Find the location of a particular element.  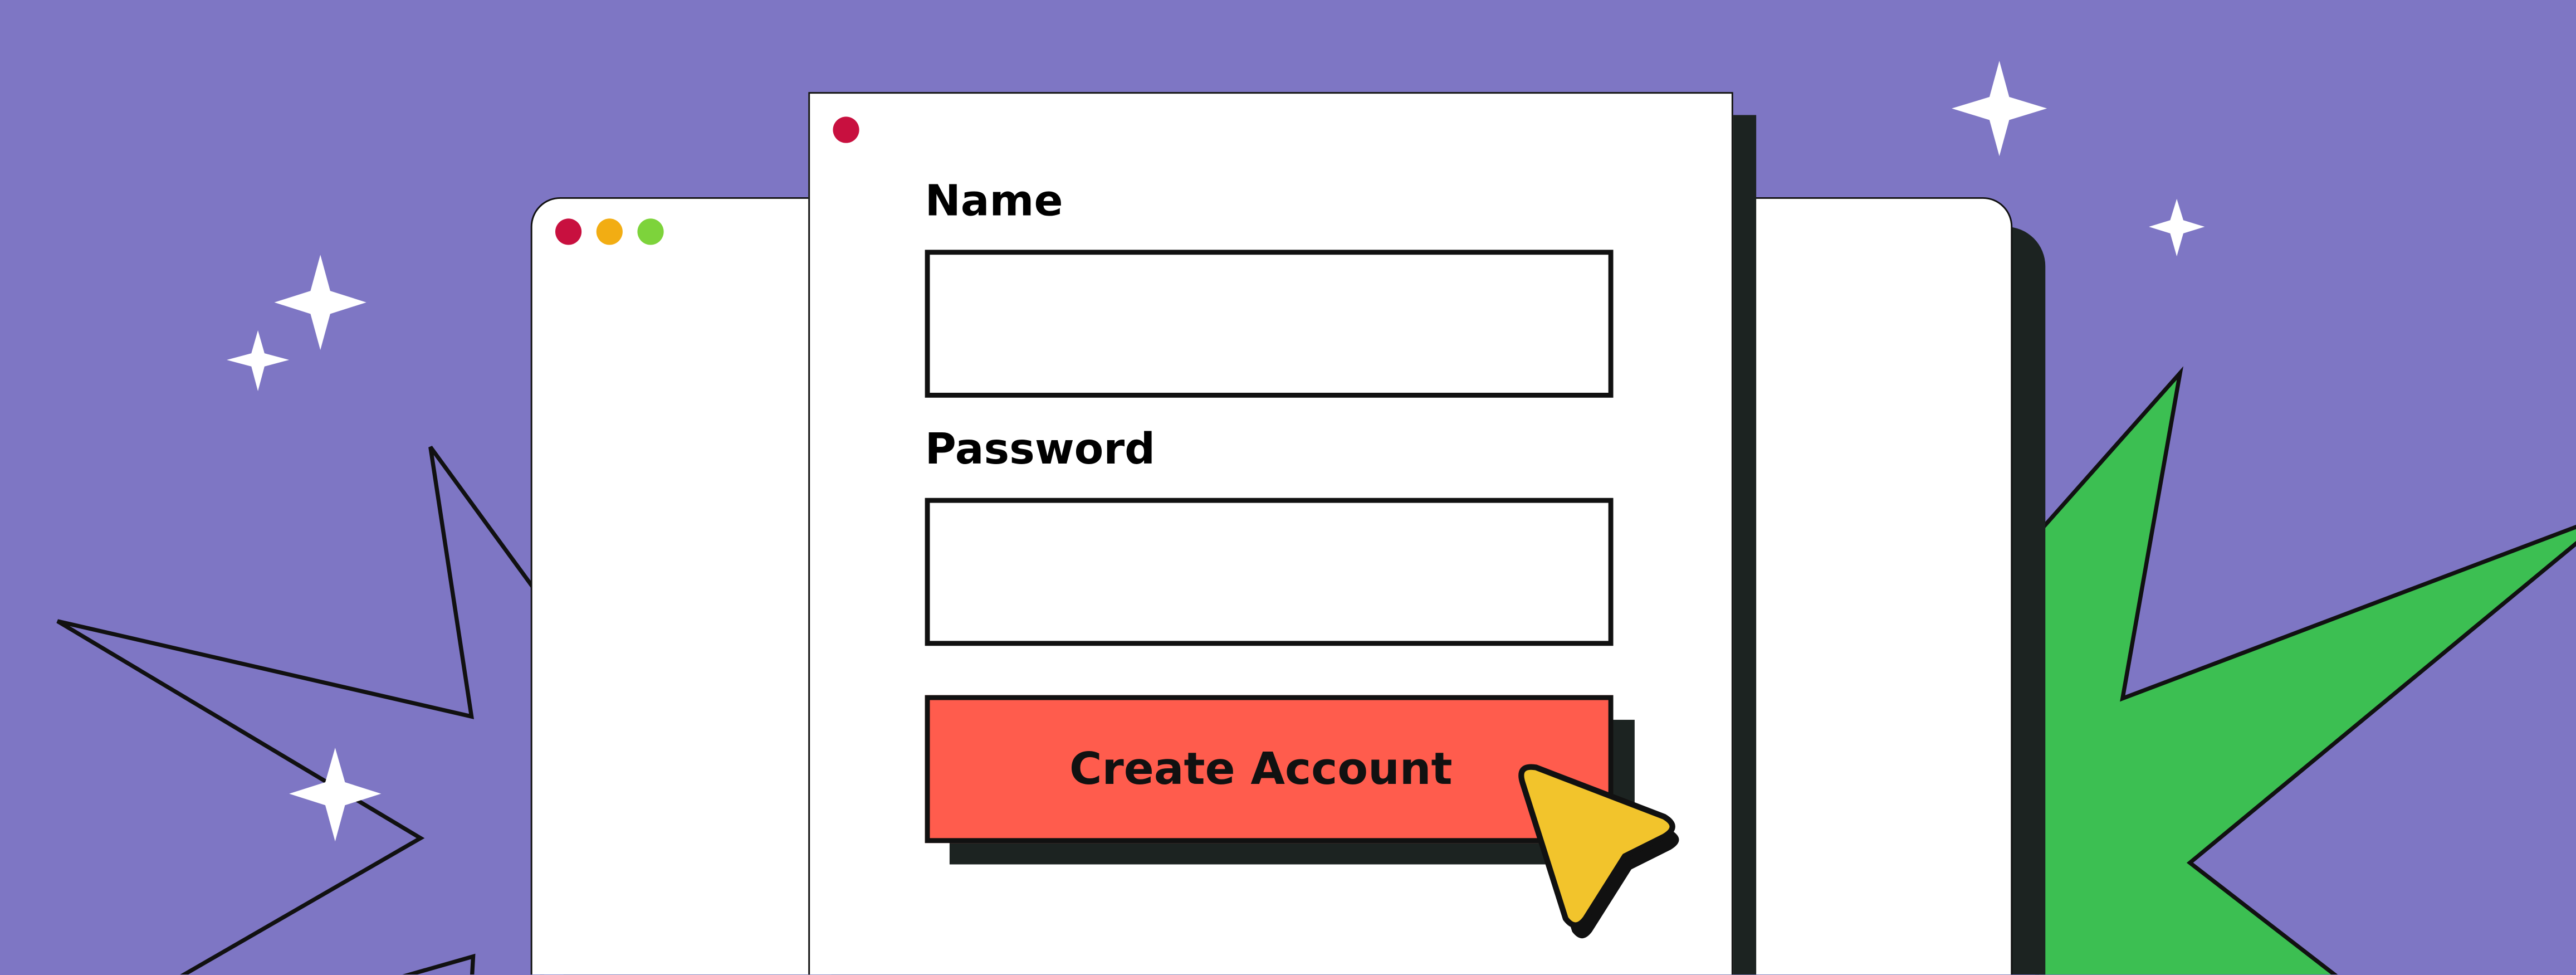

window-maximize-dot is located at coordinates (650, 232).